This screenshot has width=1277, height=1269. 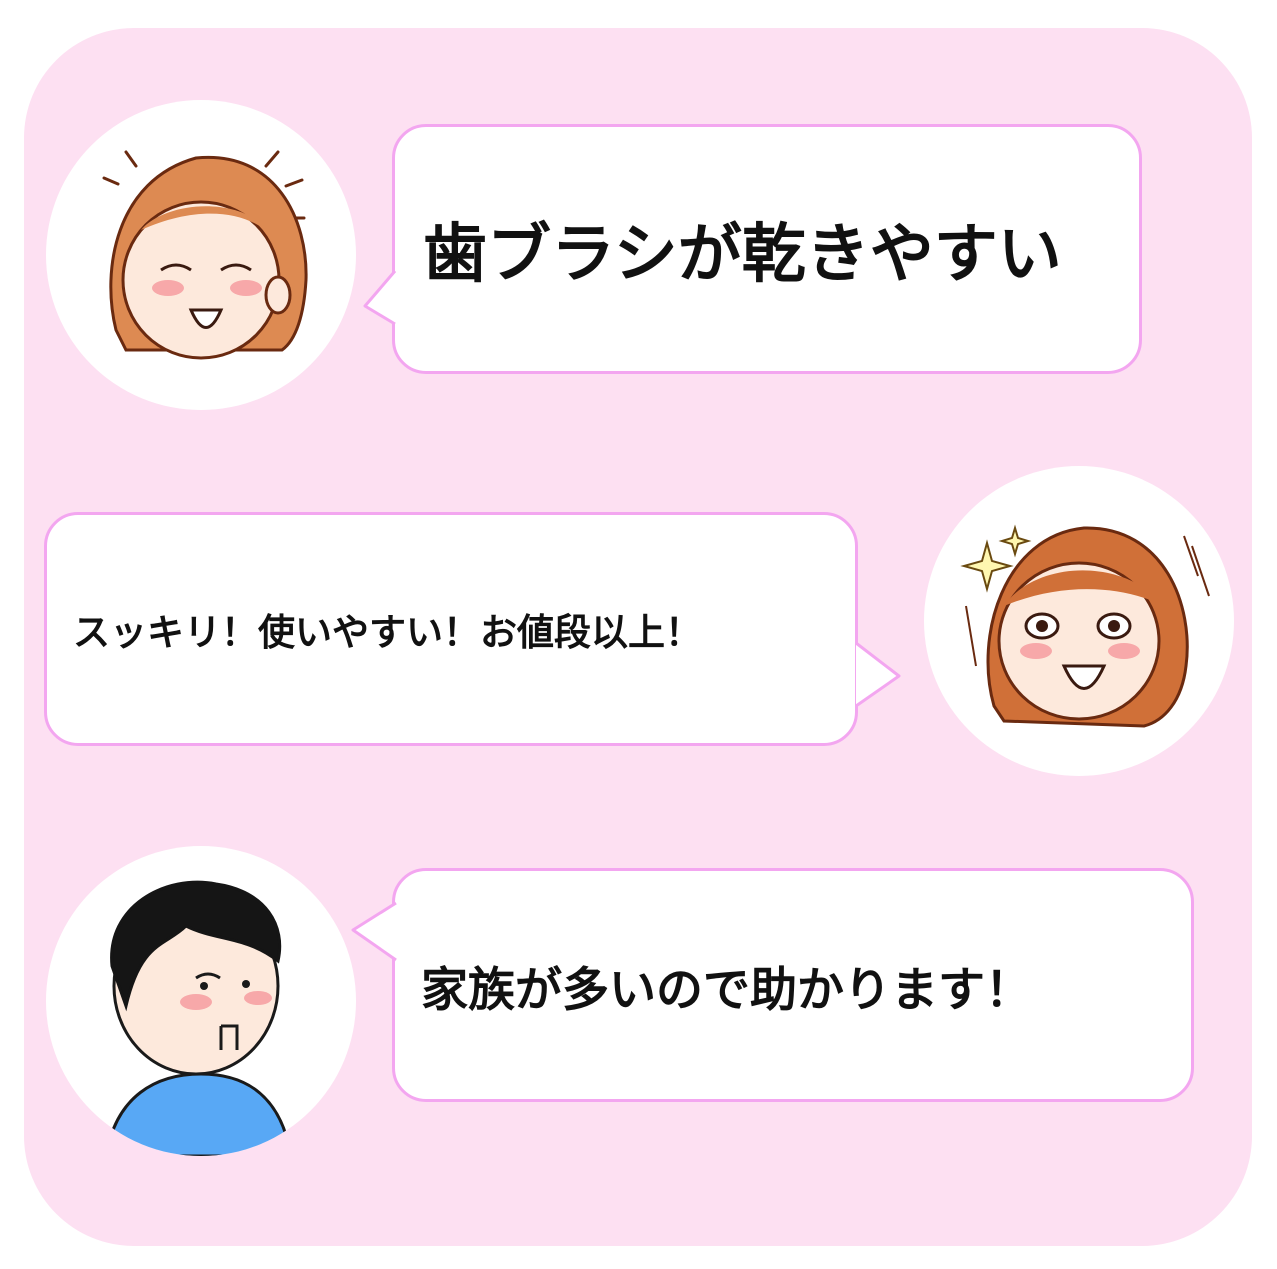 I want to click on comment-bubble-3: 家族が多いので助かります！, so click(x=793, y=985).